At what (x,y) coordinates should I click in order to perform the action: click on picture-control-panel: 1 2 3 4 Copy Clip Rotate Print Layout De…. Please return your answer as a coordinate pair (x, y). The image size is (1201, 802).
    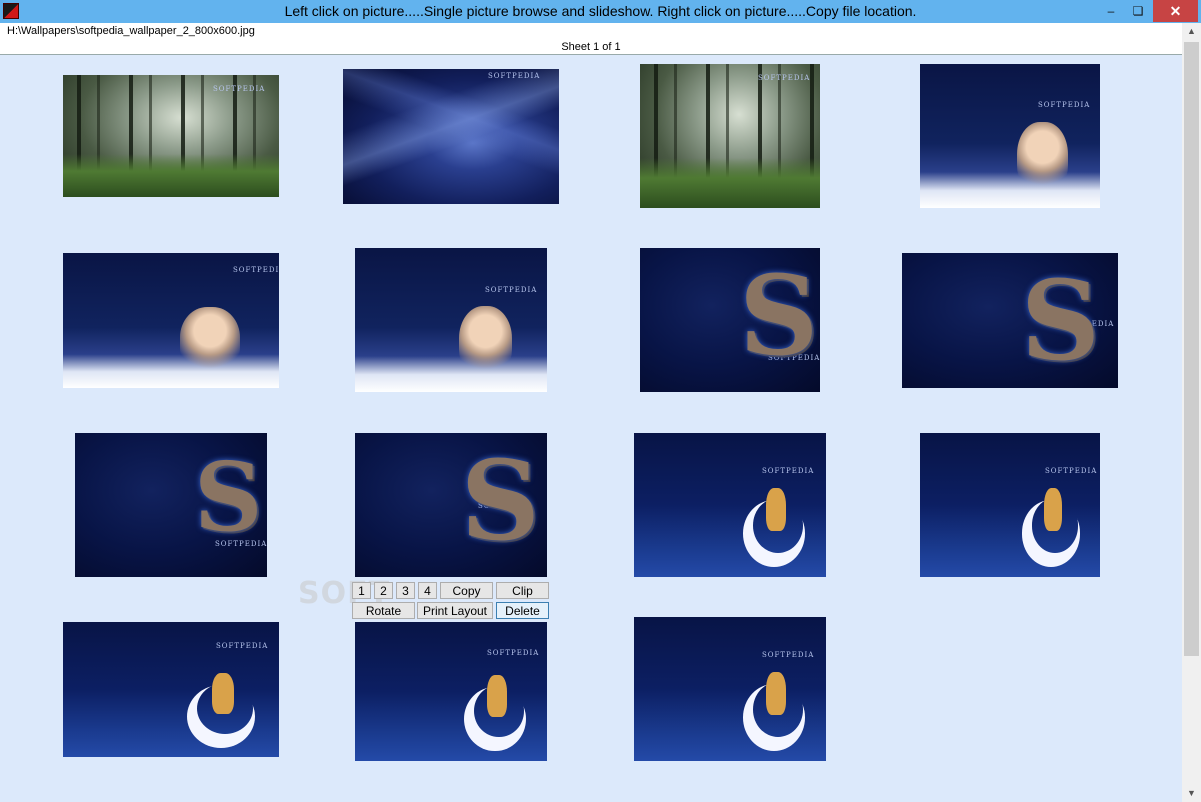
    Looking at the image, I should click on (450, 601).